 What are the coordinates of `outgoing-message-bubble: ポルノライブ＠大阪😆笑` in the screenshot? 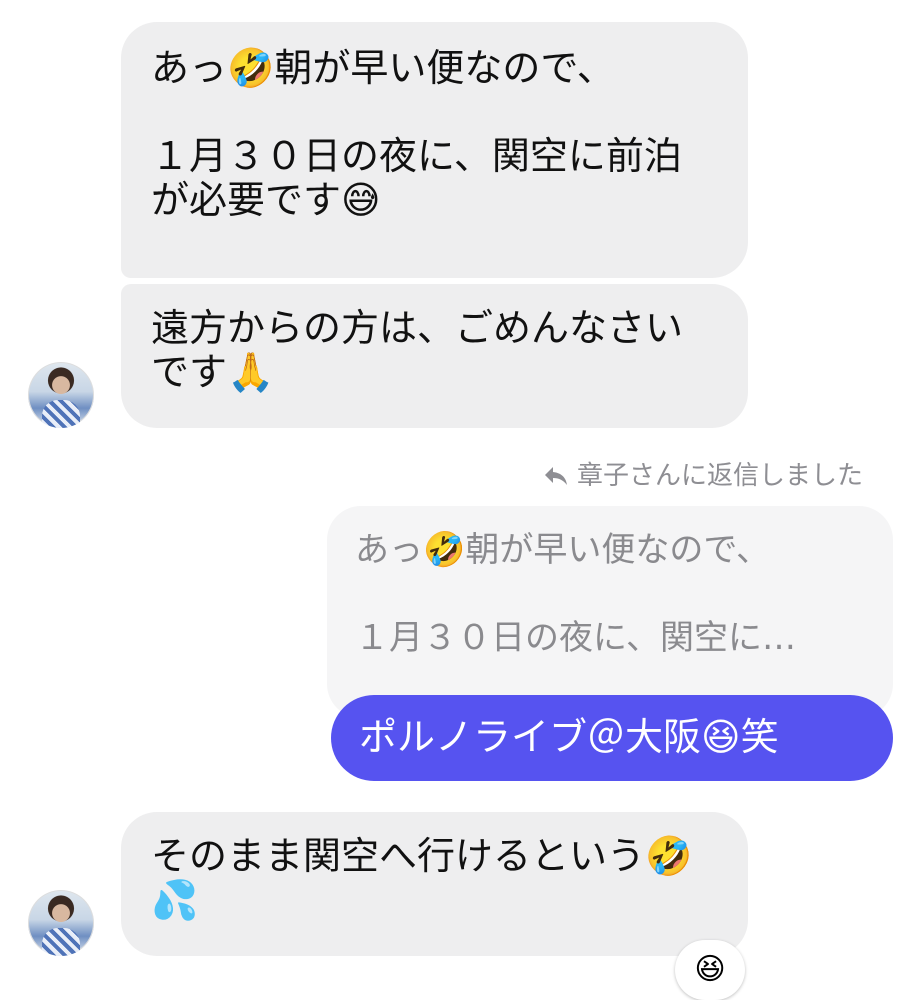 It's located at (612, 738).